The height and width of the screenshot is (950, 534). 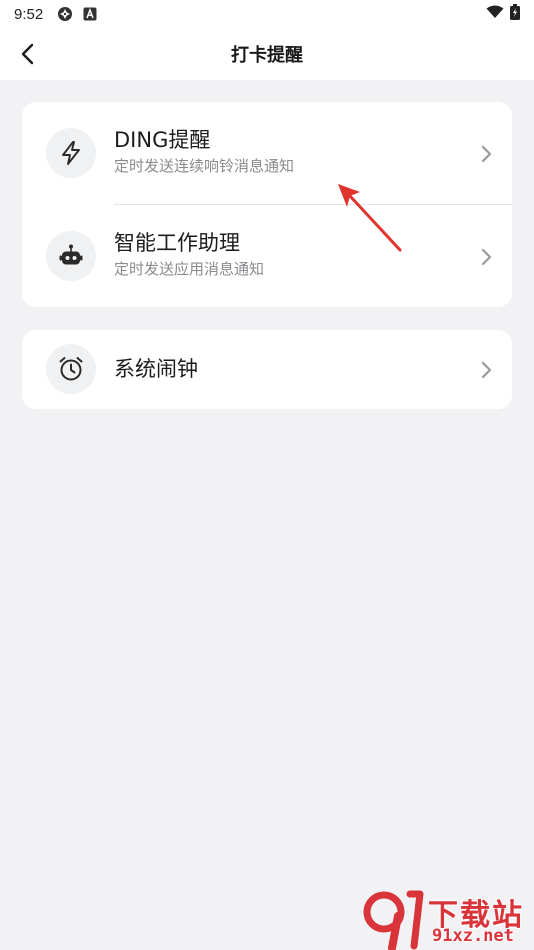 What do you see at coordinates (204, 166) in the screenshot?
I see `item-subtitle: 定时发送连续响铃消息通知` at bounding box center [204, 166].